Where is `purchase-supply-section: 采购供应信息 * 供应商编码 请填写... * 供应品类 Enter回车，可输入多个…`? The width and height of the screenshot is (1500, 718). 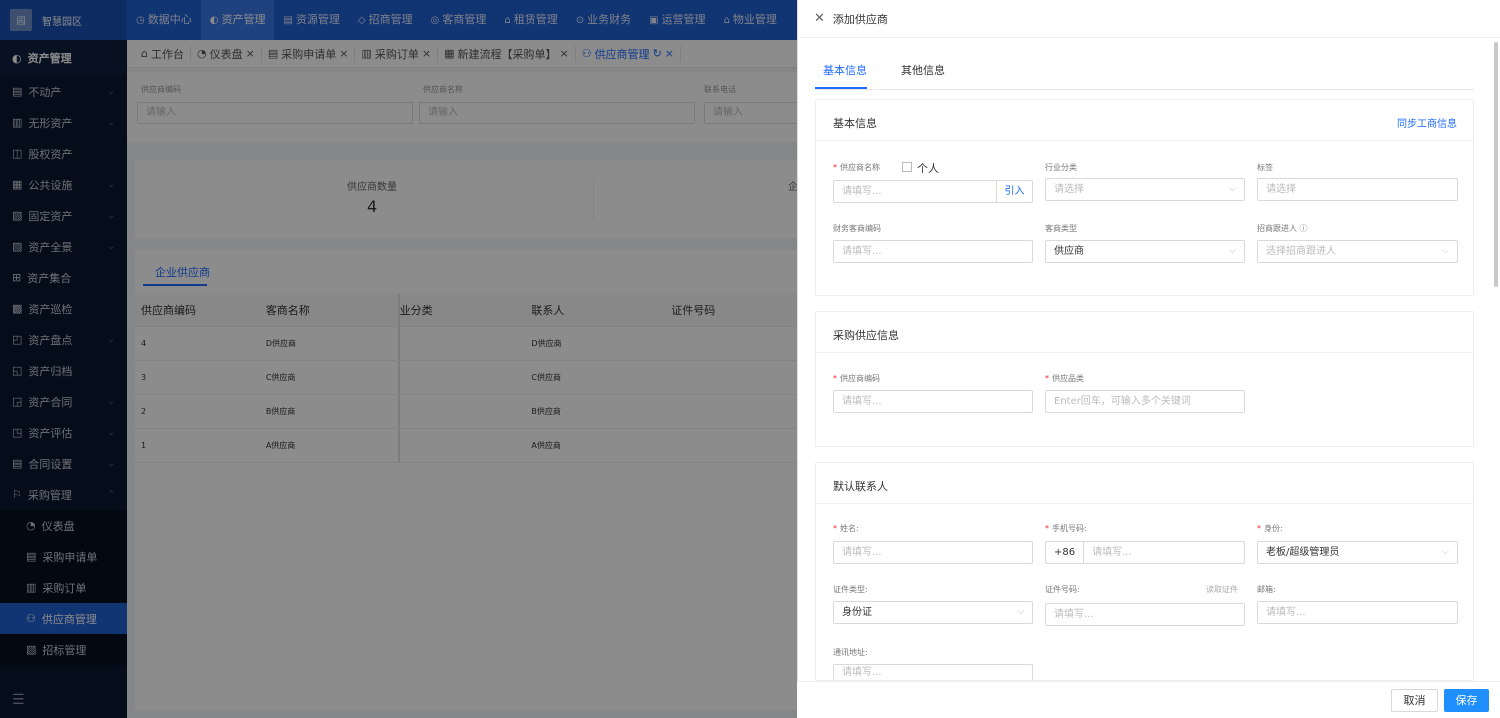 purchase-supply-section: 采购供应信息 * 供应商编码 请填写... * 供应品类 Enter回车，可输入多个… is located at coordinates (1144, 379).